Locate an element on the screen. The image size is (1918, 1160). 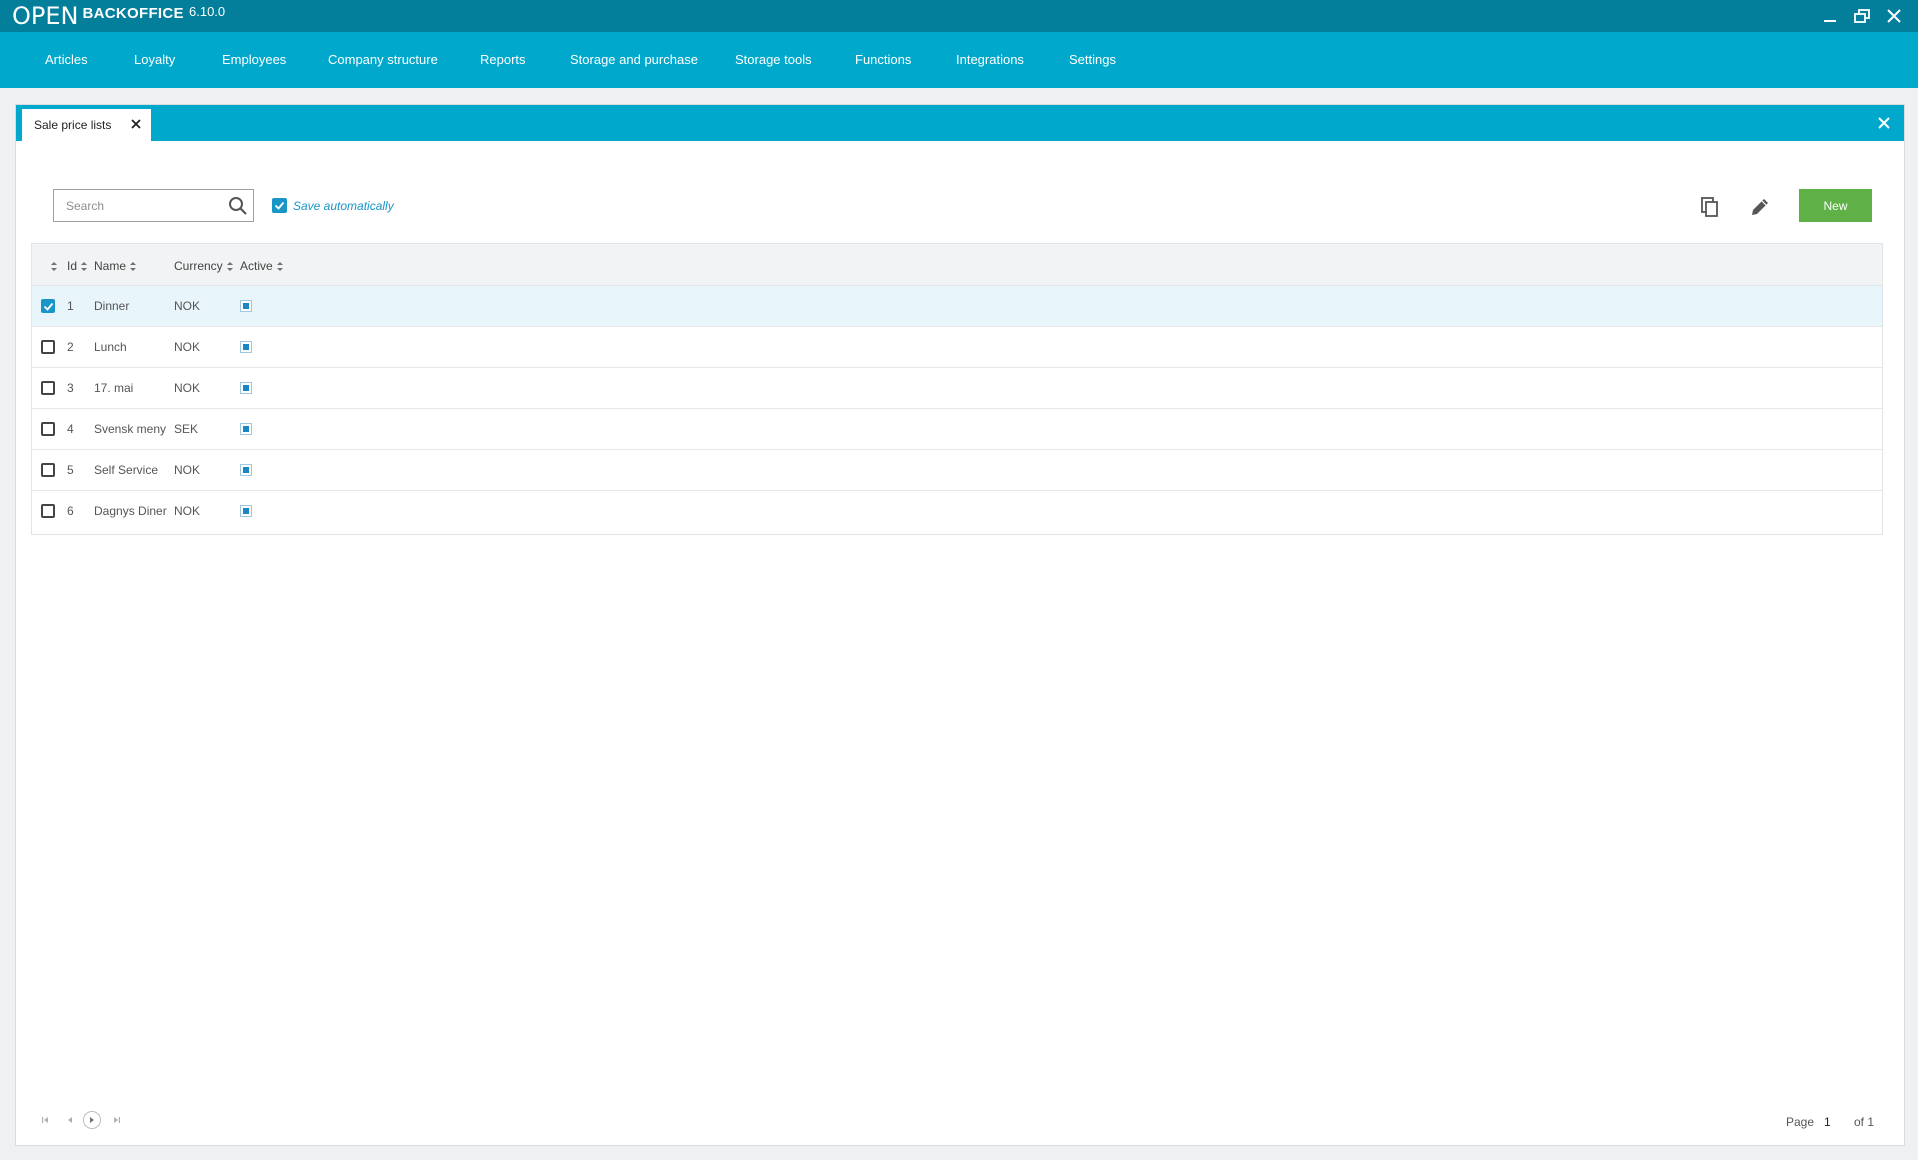
save-automatically-label: Save automatically is located at coordinates (343, 205).